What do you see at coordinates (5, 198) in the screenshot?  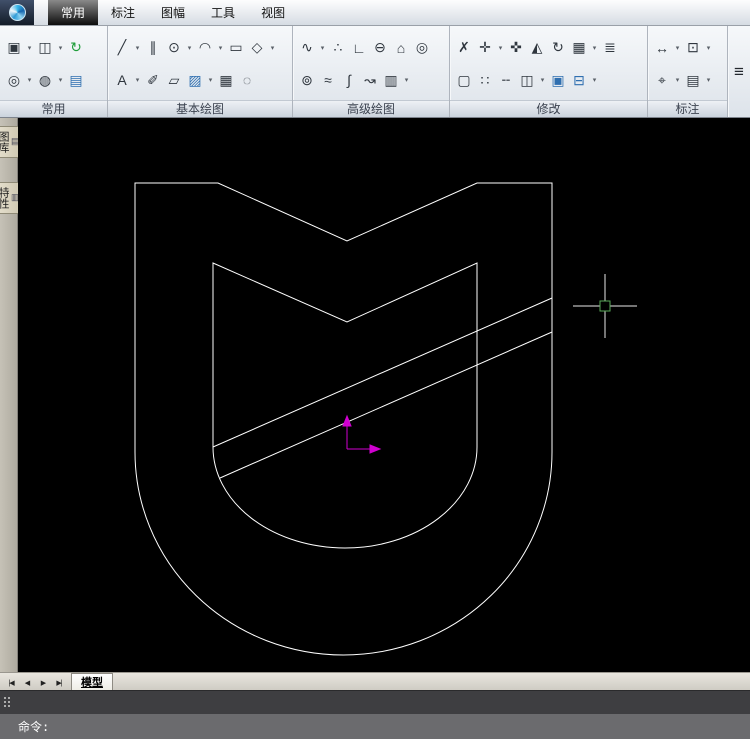 I see `side-tab-label-properties: 特性` at bounding box center [5, 198].